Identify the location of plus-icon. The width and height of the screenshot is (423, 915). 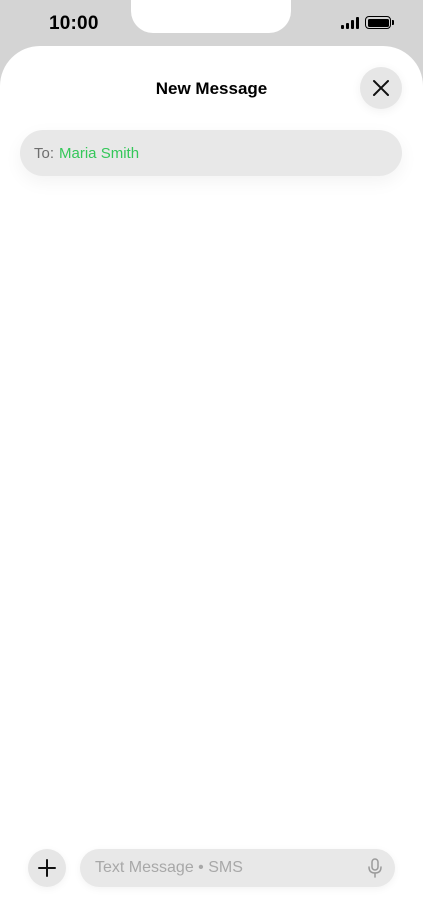
(47, 868).